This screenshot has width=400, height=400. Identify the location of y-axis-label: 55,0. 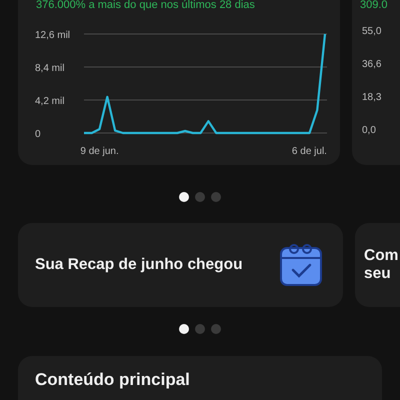
(372, 31).